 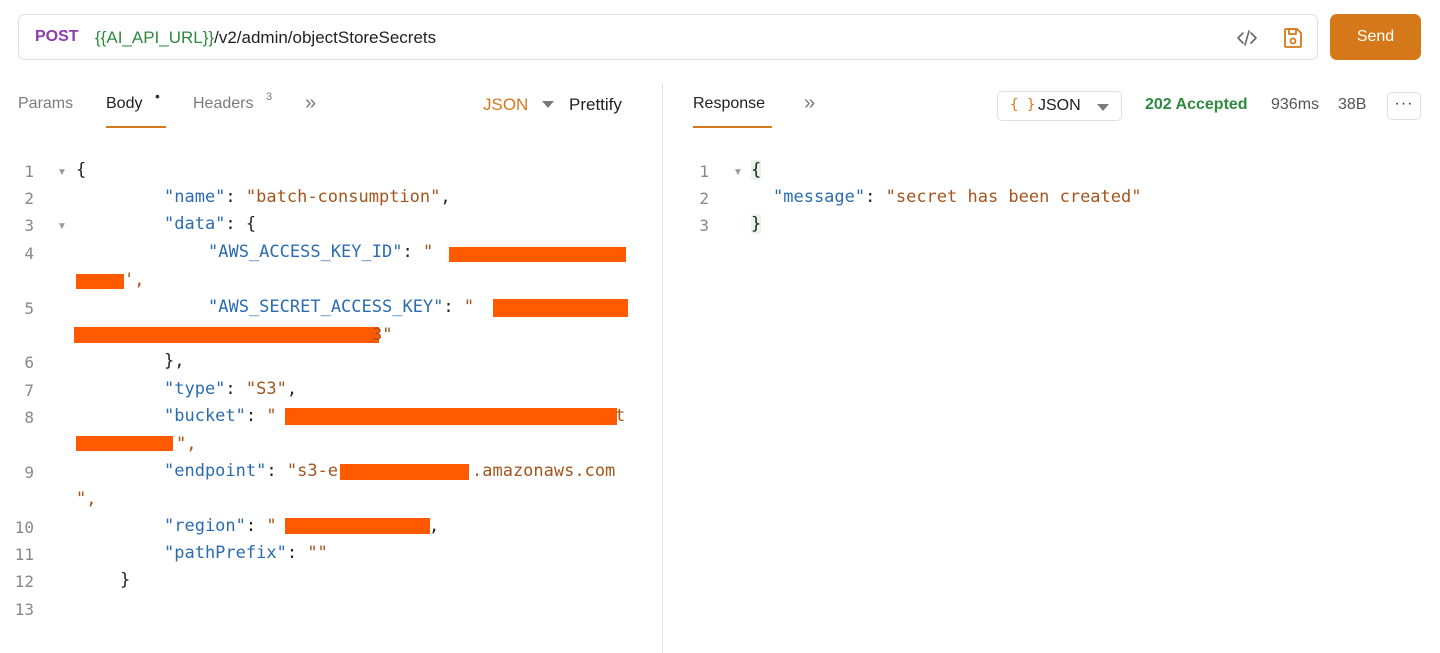 What do you see at coordinates (307, 197) in the screenshot?
I see `code-line: "name": "batch-consumption",` at bounding box center [307, 197].